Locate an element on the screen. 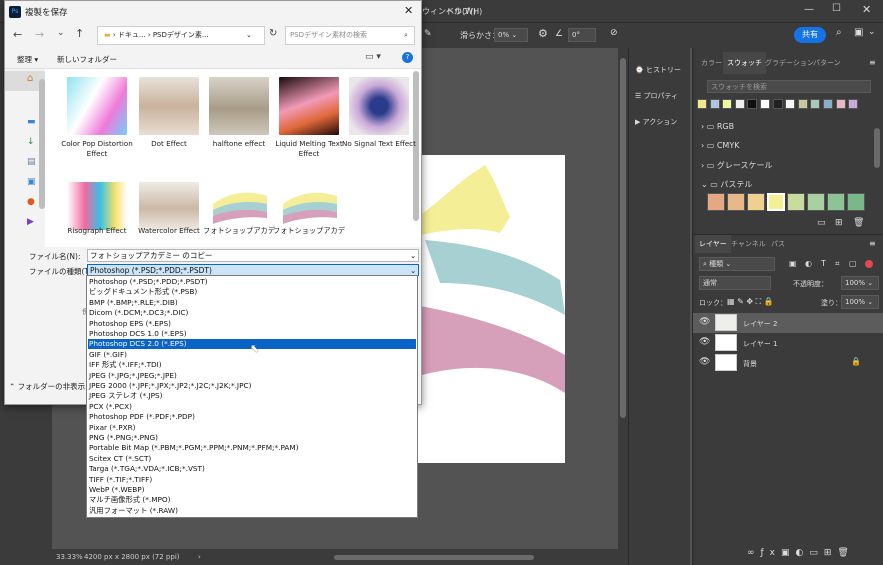  actions-panel-button: ▶ アクション is located at coordinates (662, 122).